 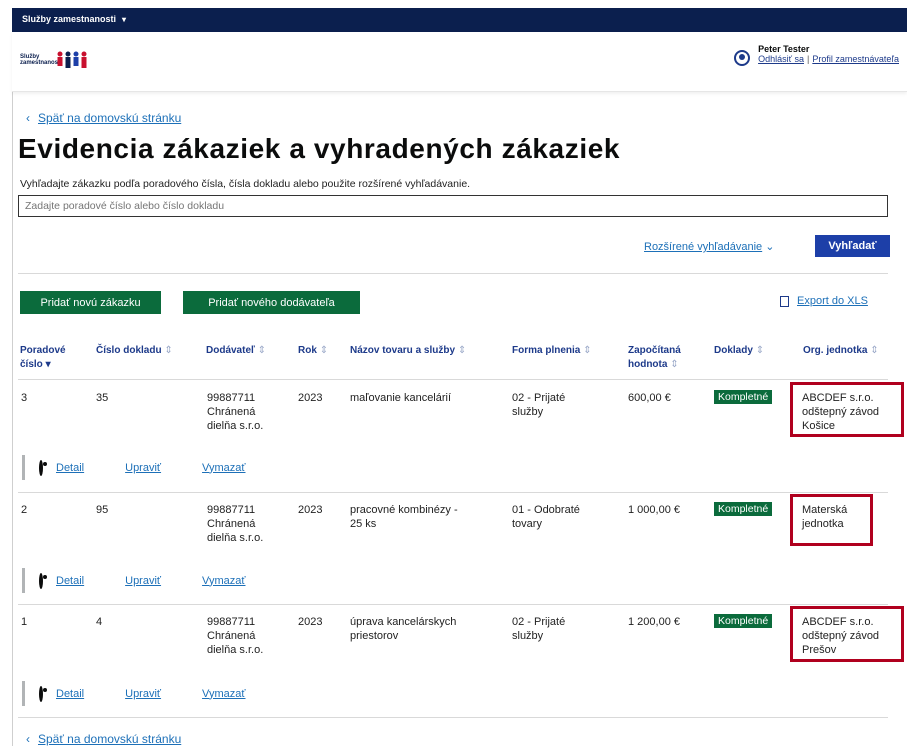 What do you see at coordinates (43, 358) in the screenshot?
I see `col-header-poradove: Poradové číslo ▾` at bounding box center [43, 358].